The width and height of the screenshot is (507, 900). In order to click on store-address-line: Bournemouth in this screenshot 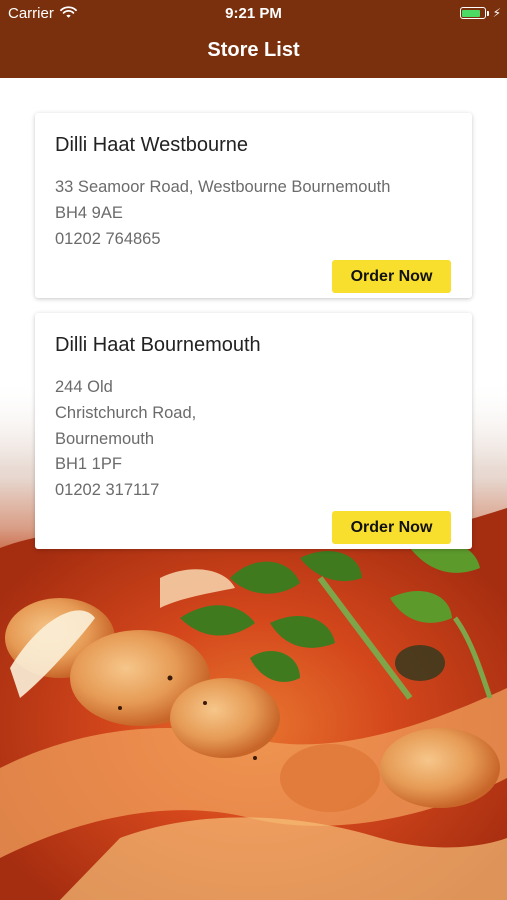, I will do `click(105, 439)`.